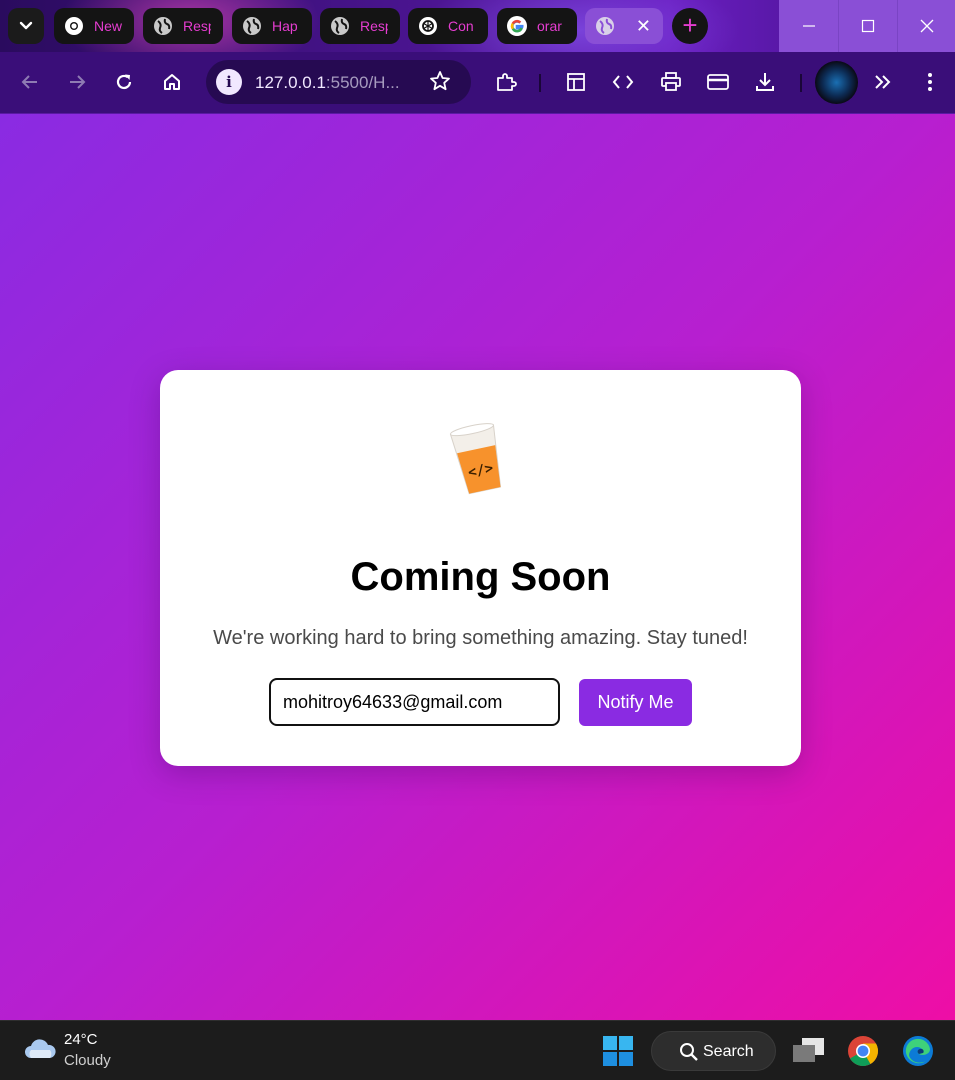  Describe the element at coordinates (624, 26) in the screenshot. I see `tab-active: ✕` at that location.